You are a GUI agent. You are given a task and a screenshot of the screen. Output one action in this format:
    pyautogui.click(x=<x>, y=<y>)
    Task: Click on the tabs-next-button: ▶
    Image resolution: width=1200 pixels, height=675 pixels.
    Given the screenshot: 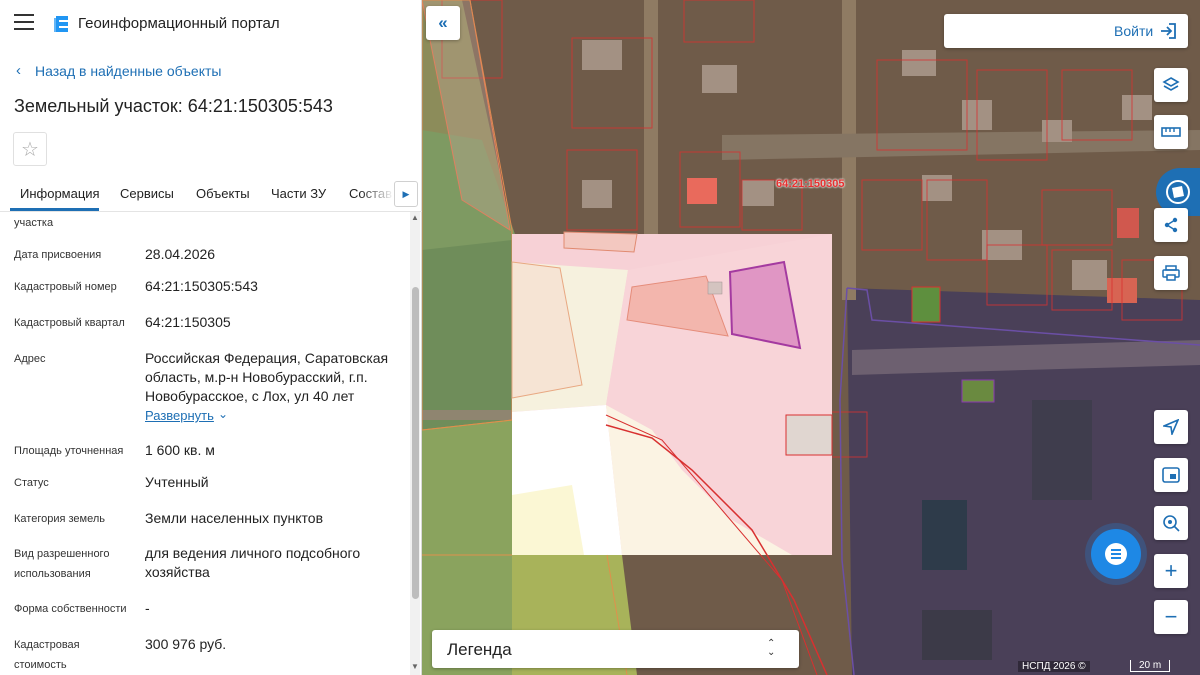 What is the action you would take?
    pyautogui.click(x=406, y=194)
    